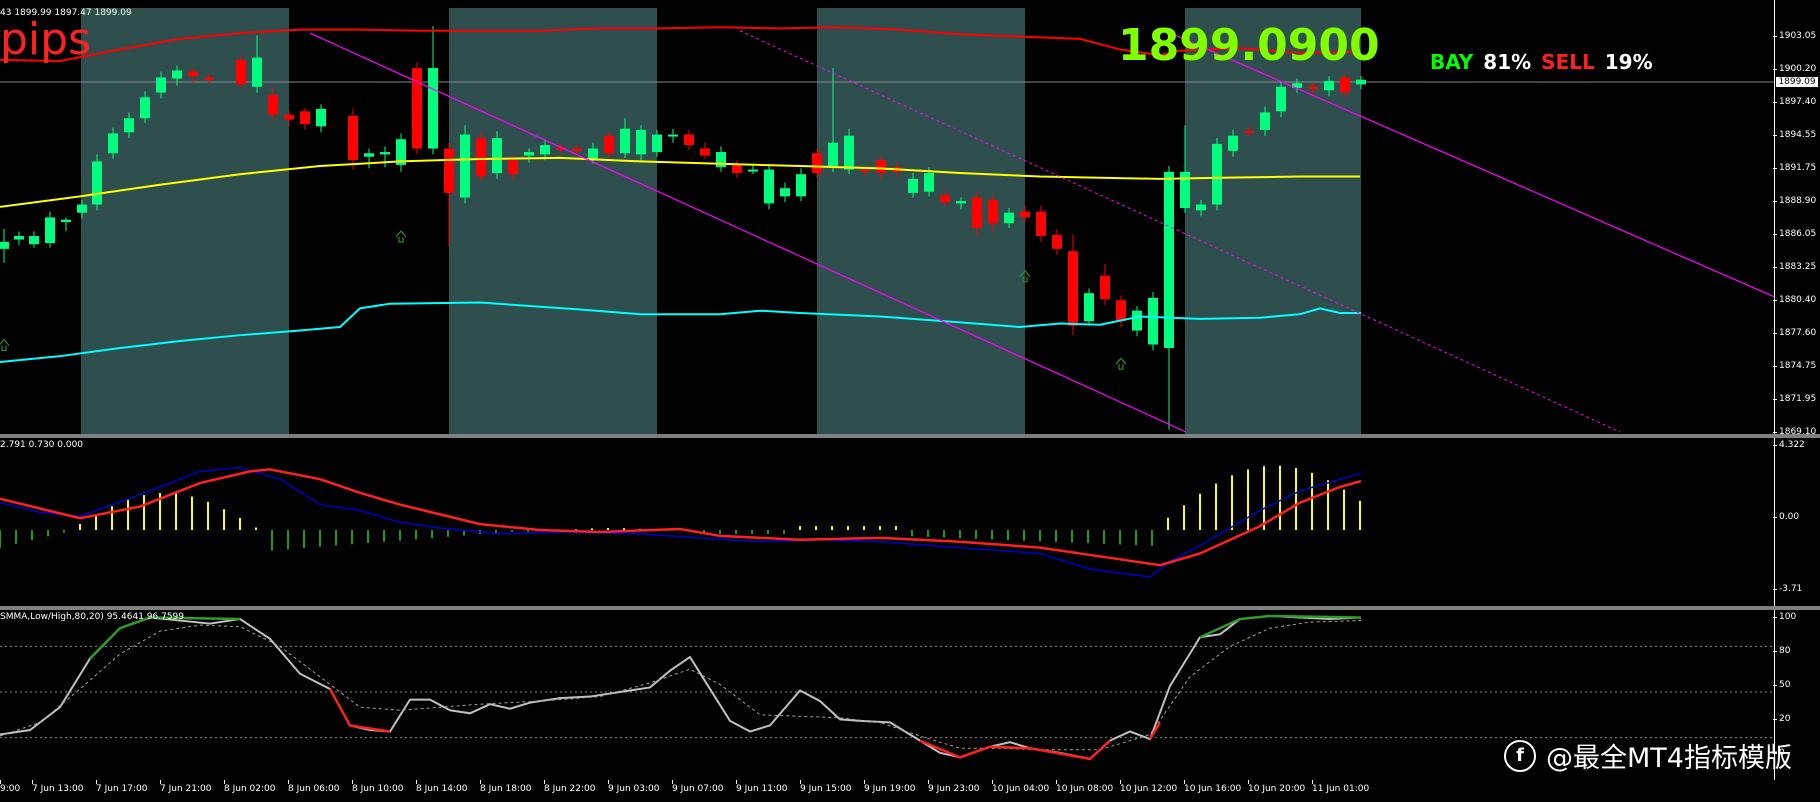  I want to click on time-axis-label: 10 Jun 08:00, so click(1085, 787).